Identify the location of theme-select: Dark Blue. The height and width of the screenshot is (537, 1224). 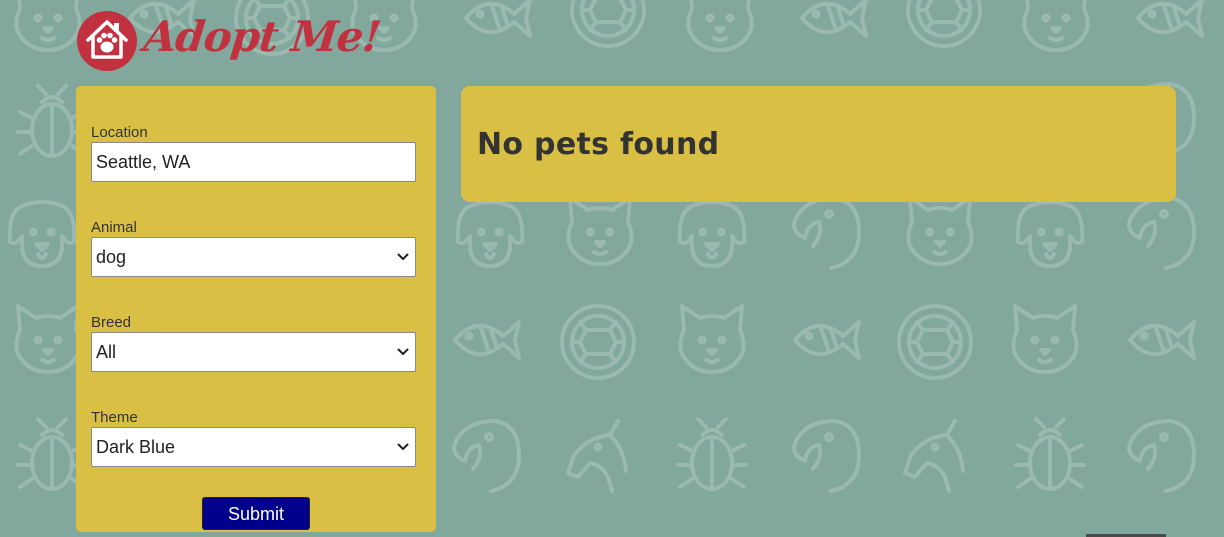
(253, 447).